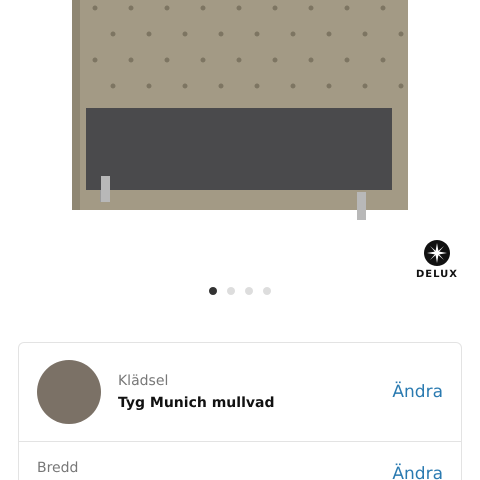 The image size is (480, 480). I want to click on option-value: Tyg Munich mullvad, so click(197, 403).